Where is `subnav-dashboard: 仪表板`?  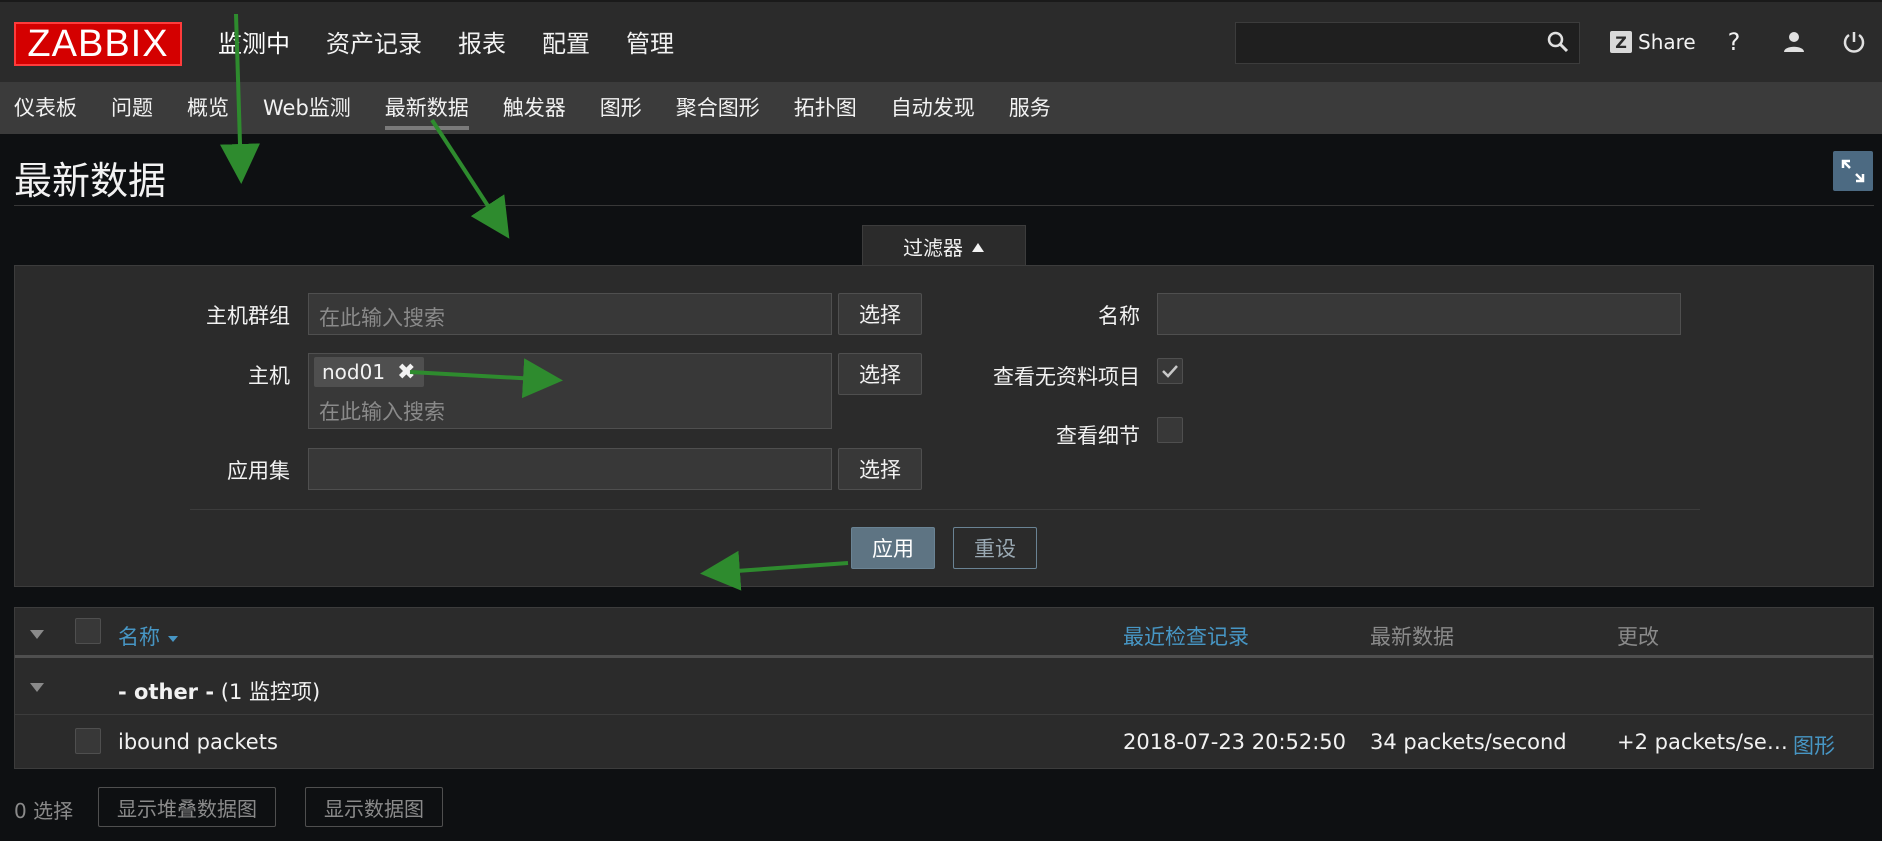 subnav-dashboard: 仪表板 is located at coordinates (45, 108).